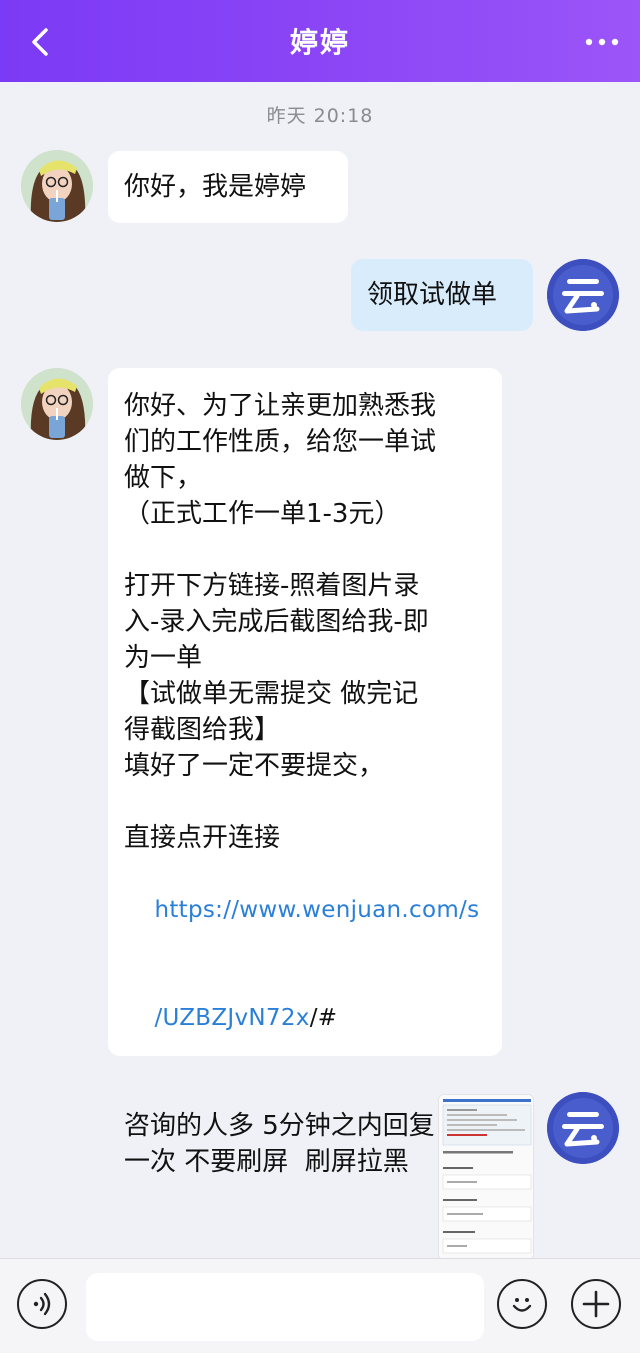 This screenshot has height=1353, width=640. I want to click on message-line: 们的工作性质，给您一单试, so click(280, 442).